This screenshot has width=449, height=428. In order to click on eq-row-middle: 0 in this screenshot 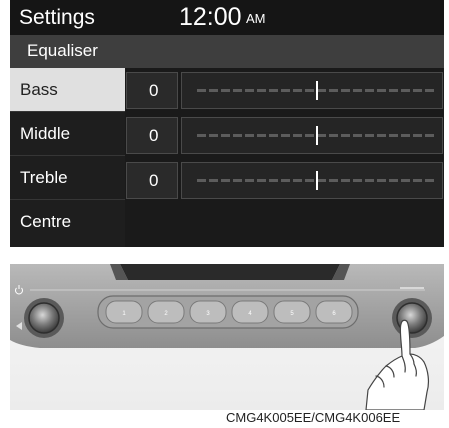, I will do `click(284, 136)`.